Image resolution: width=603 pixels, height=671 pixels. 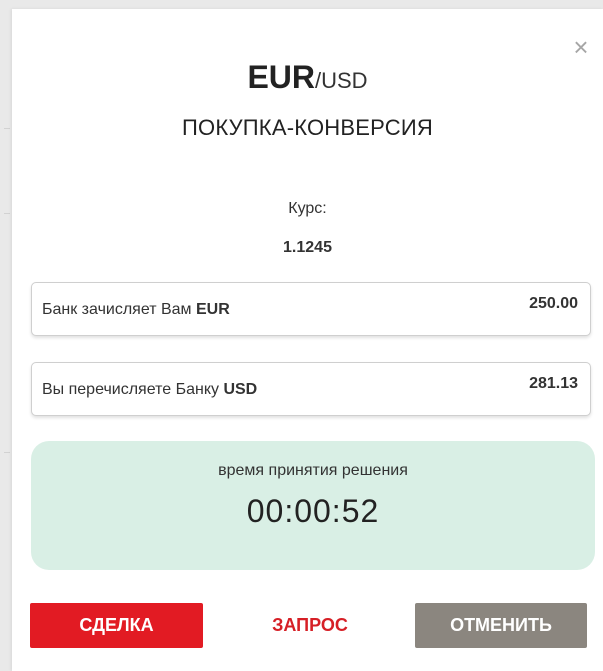 I want to click on receive-amount: 250.00, so click(x=553, y=303).